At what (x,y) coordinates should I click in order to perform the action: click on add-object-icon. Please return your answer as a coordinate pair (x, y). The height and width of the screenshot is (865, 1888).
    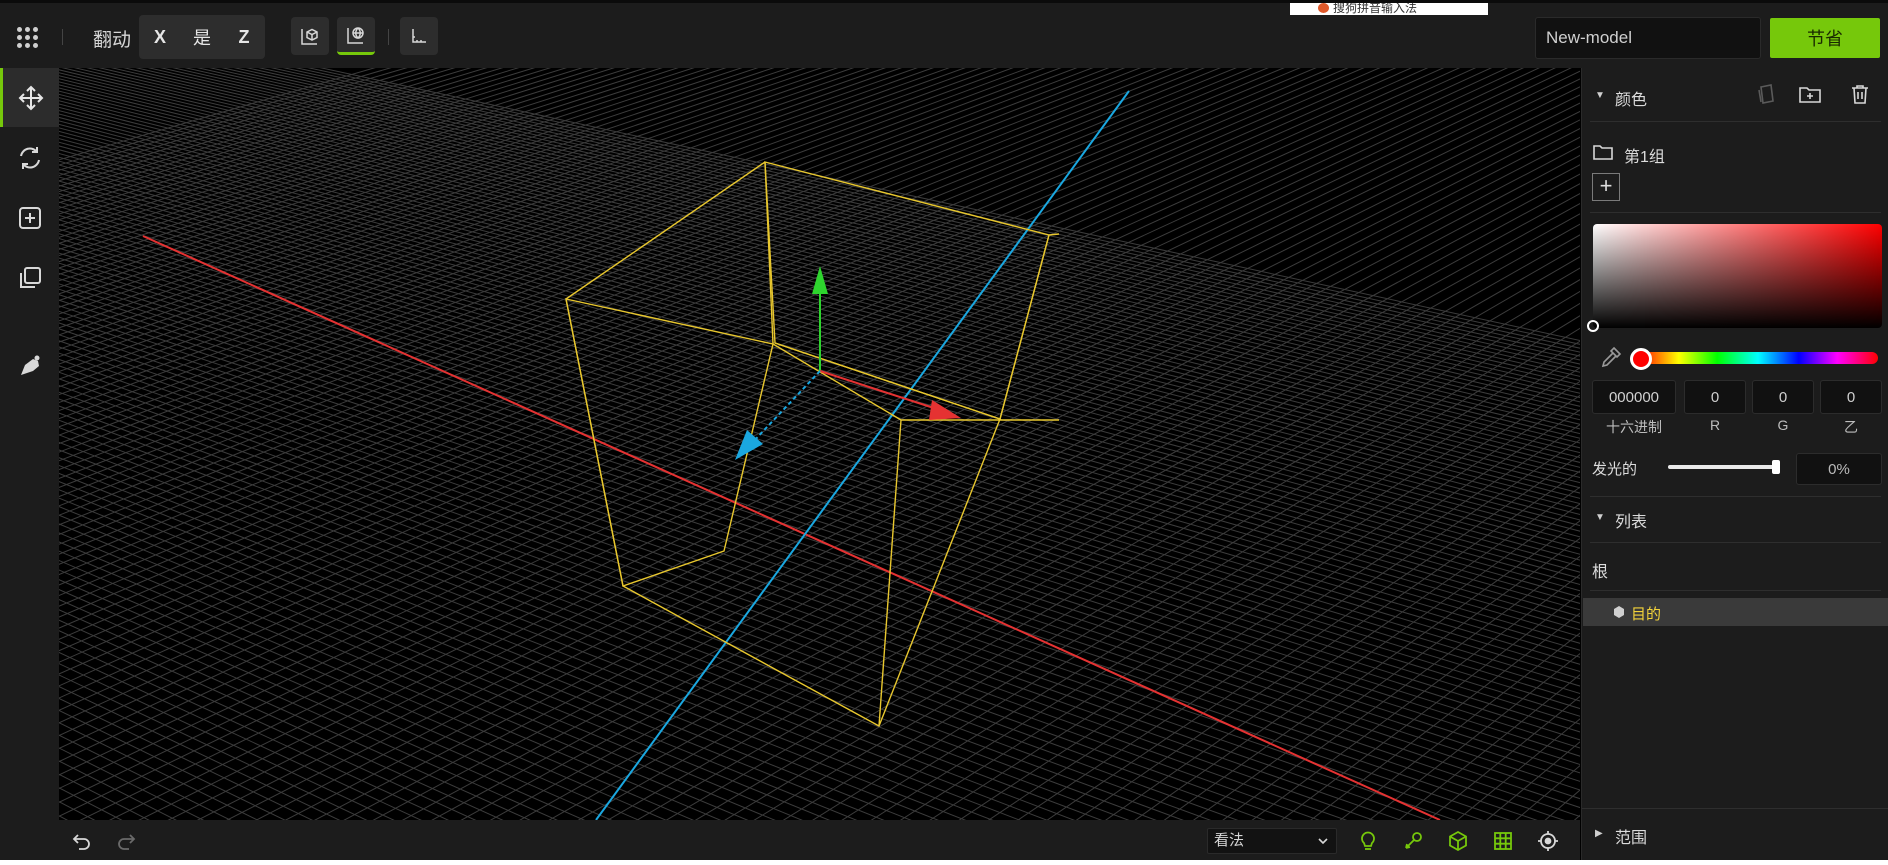
    Looking at the image, I should click on (29, 217).